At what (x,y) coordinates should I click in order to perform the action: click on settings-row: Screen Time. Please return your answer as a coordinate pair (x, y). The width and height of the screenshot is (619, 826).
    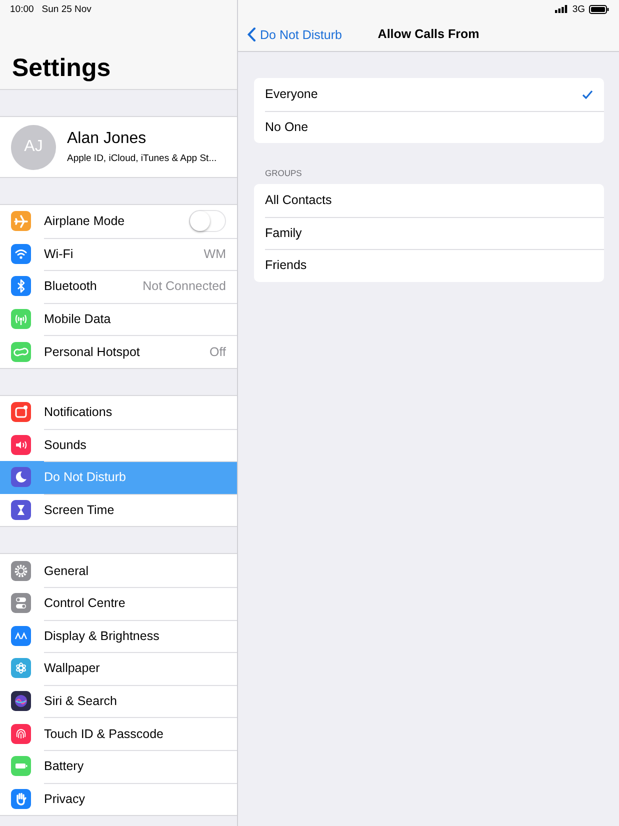
    Looking at the image, I should click on (118, 510).